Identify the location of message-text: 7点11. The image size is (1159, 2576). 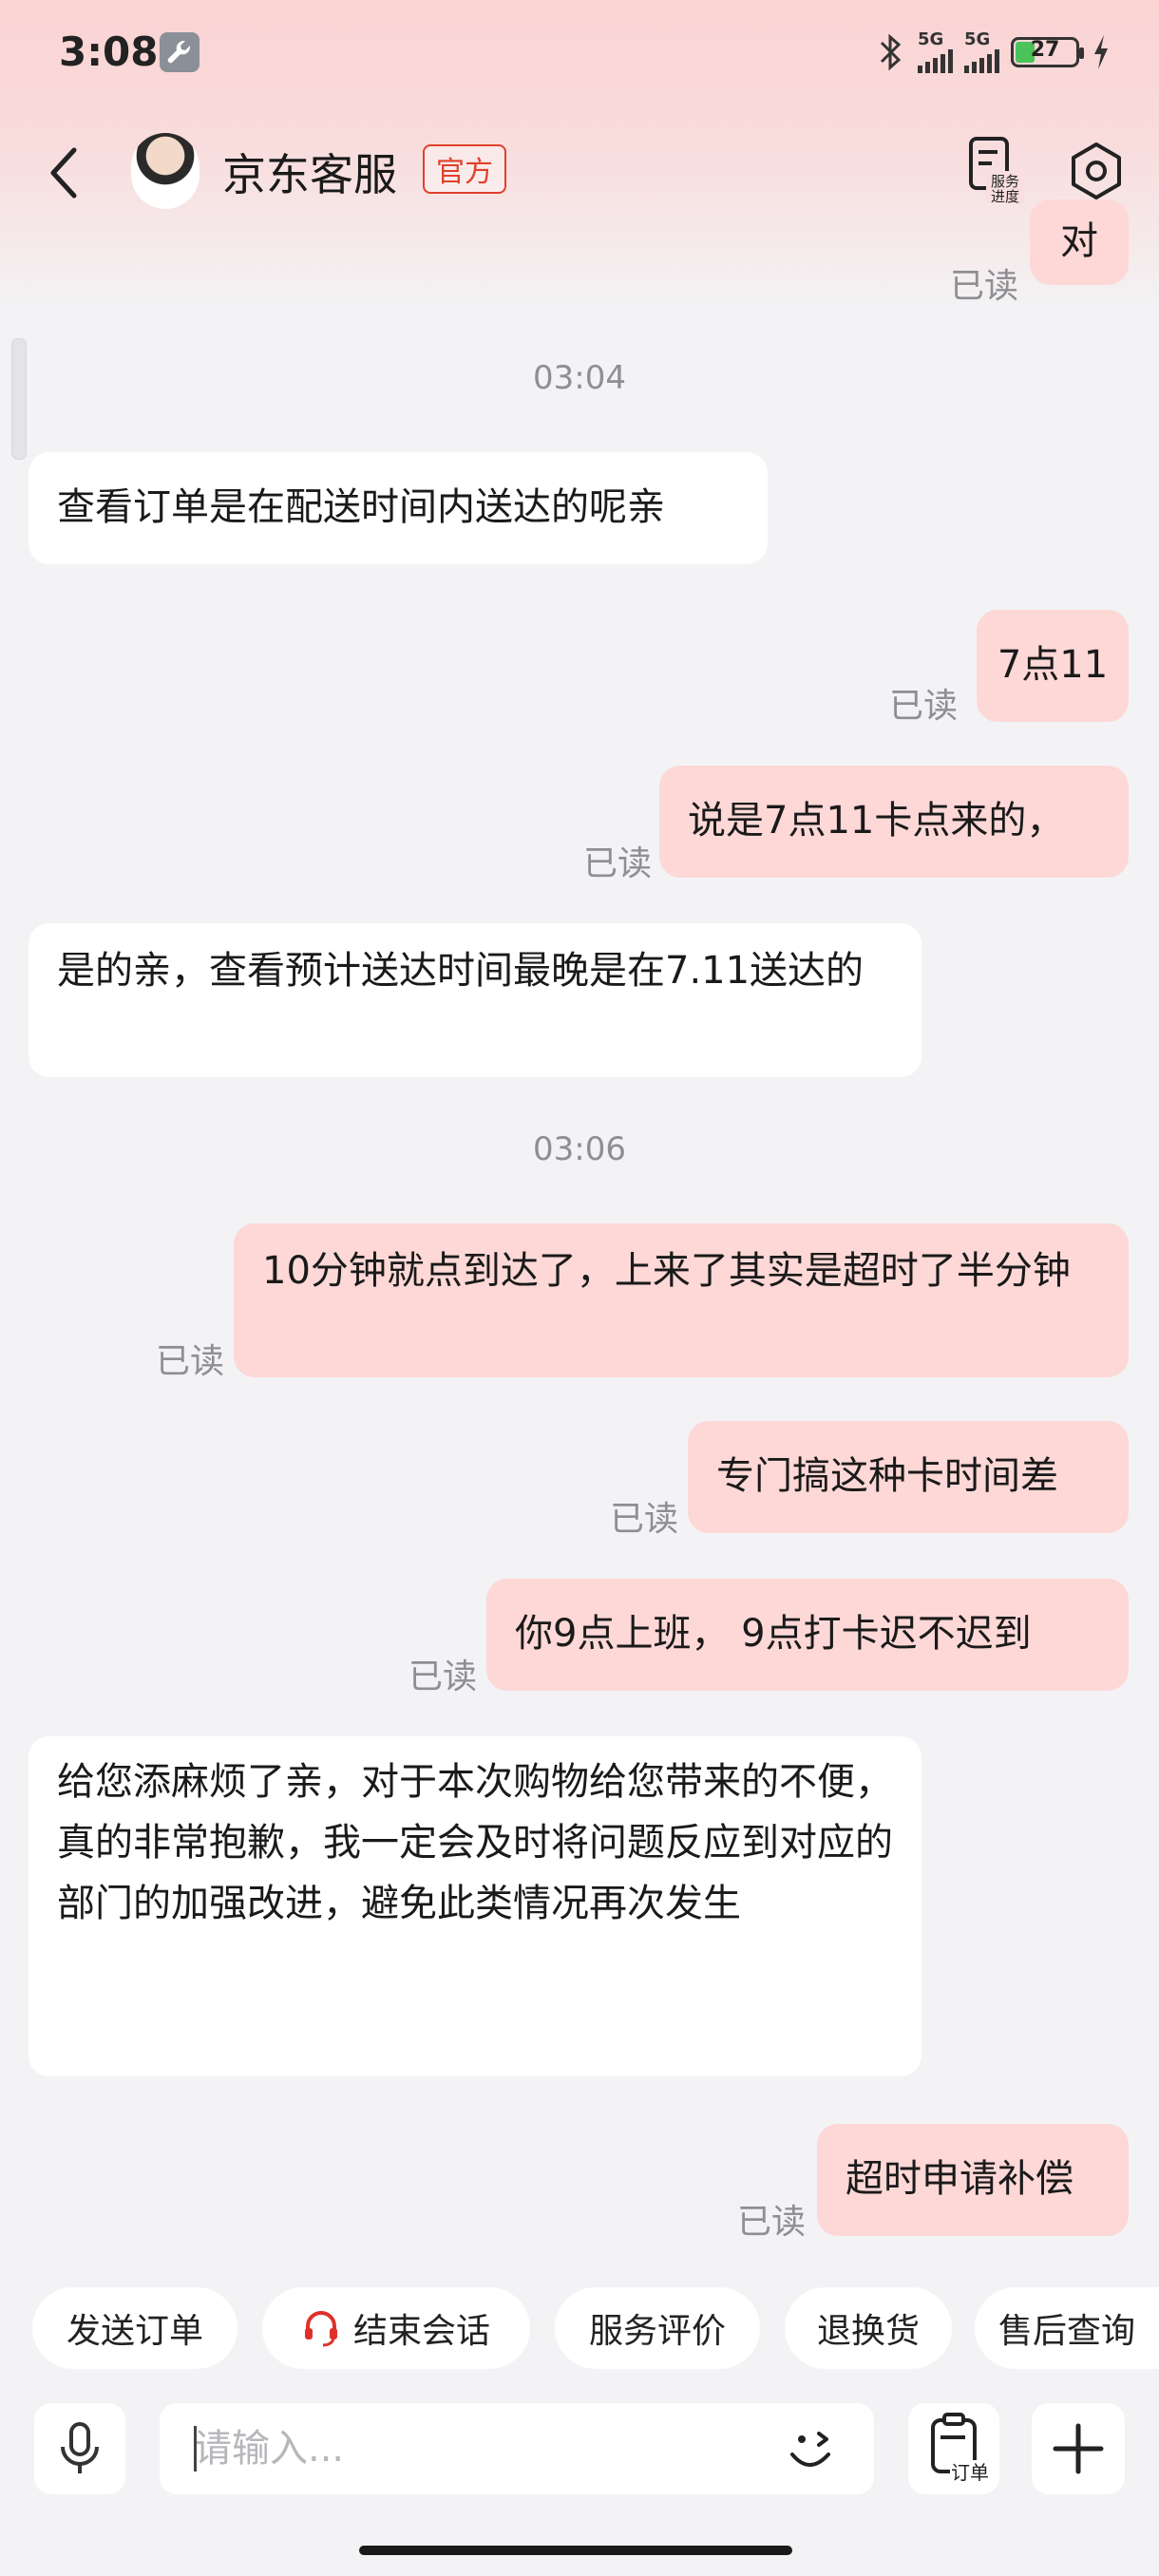
(1053, 665).